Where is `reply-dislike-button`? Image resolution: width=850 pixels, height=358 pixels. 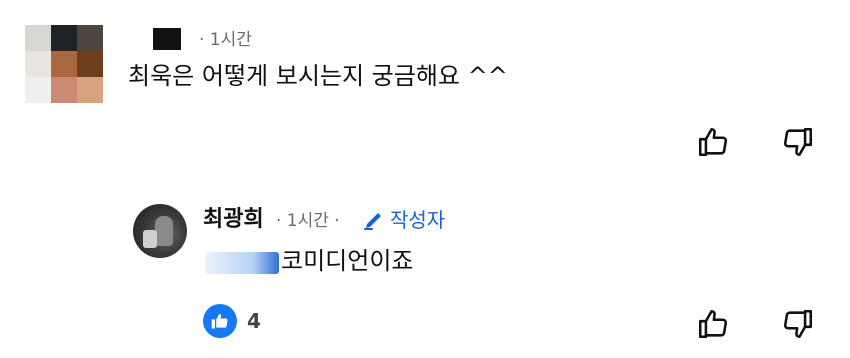
reply-dislike-button is located at coordinates (798, 324).